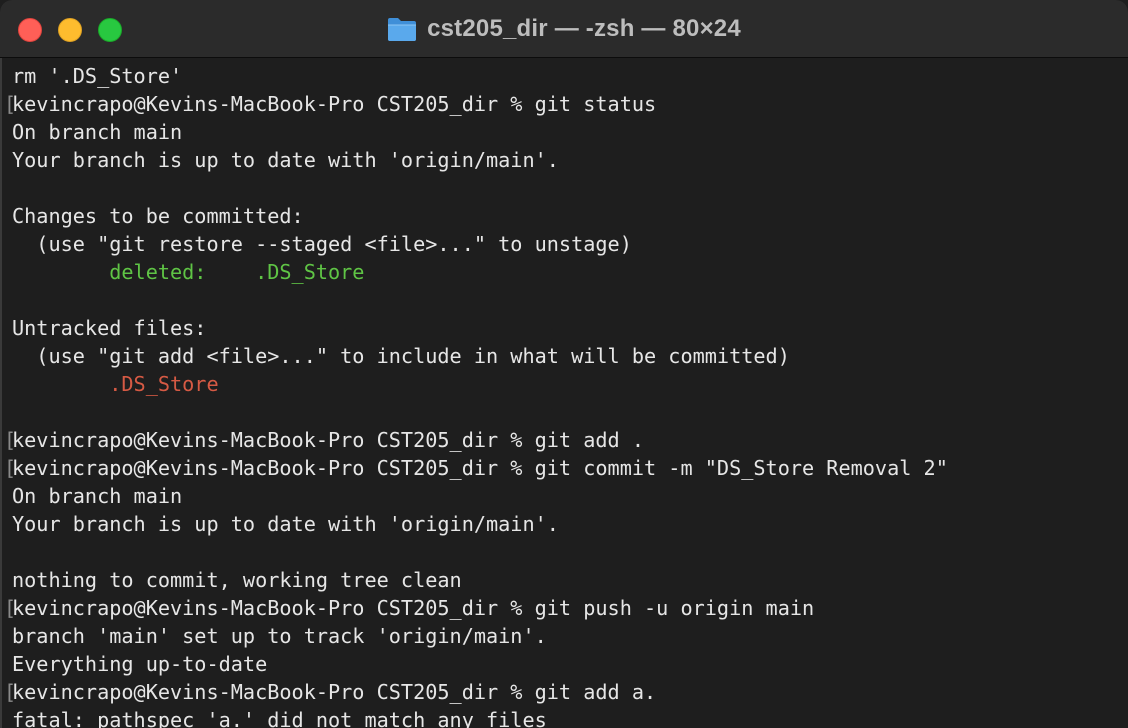 This screenshot has width=1128, height=728. What do you see at coordinates (158, 216) in the screenshot?
I see `output-line: Changes to be committed:` at bounding box center [158, 216].